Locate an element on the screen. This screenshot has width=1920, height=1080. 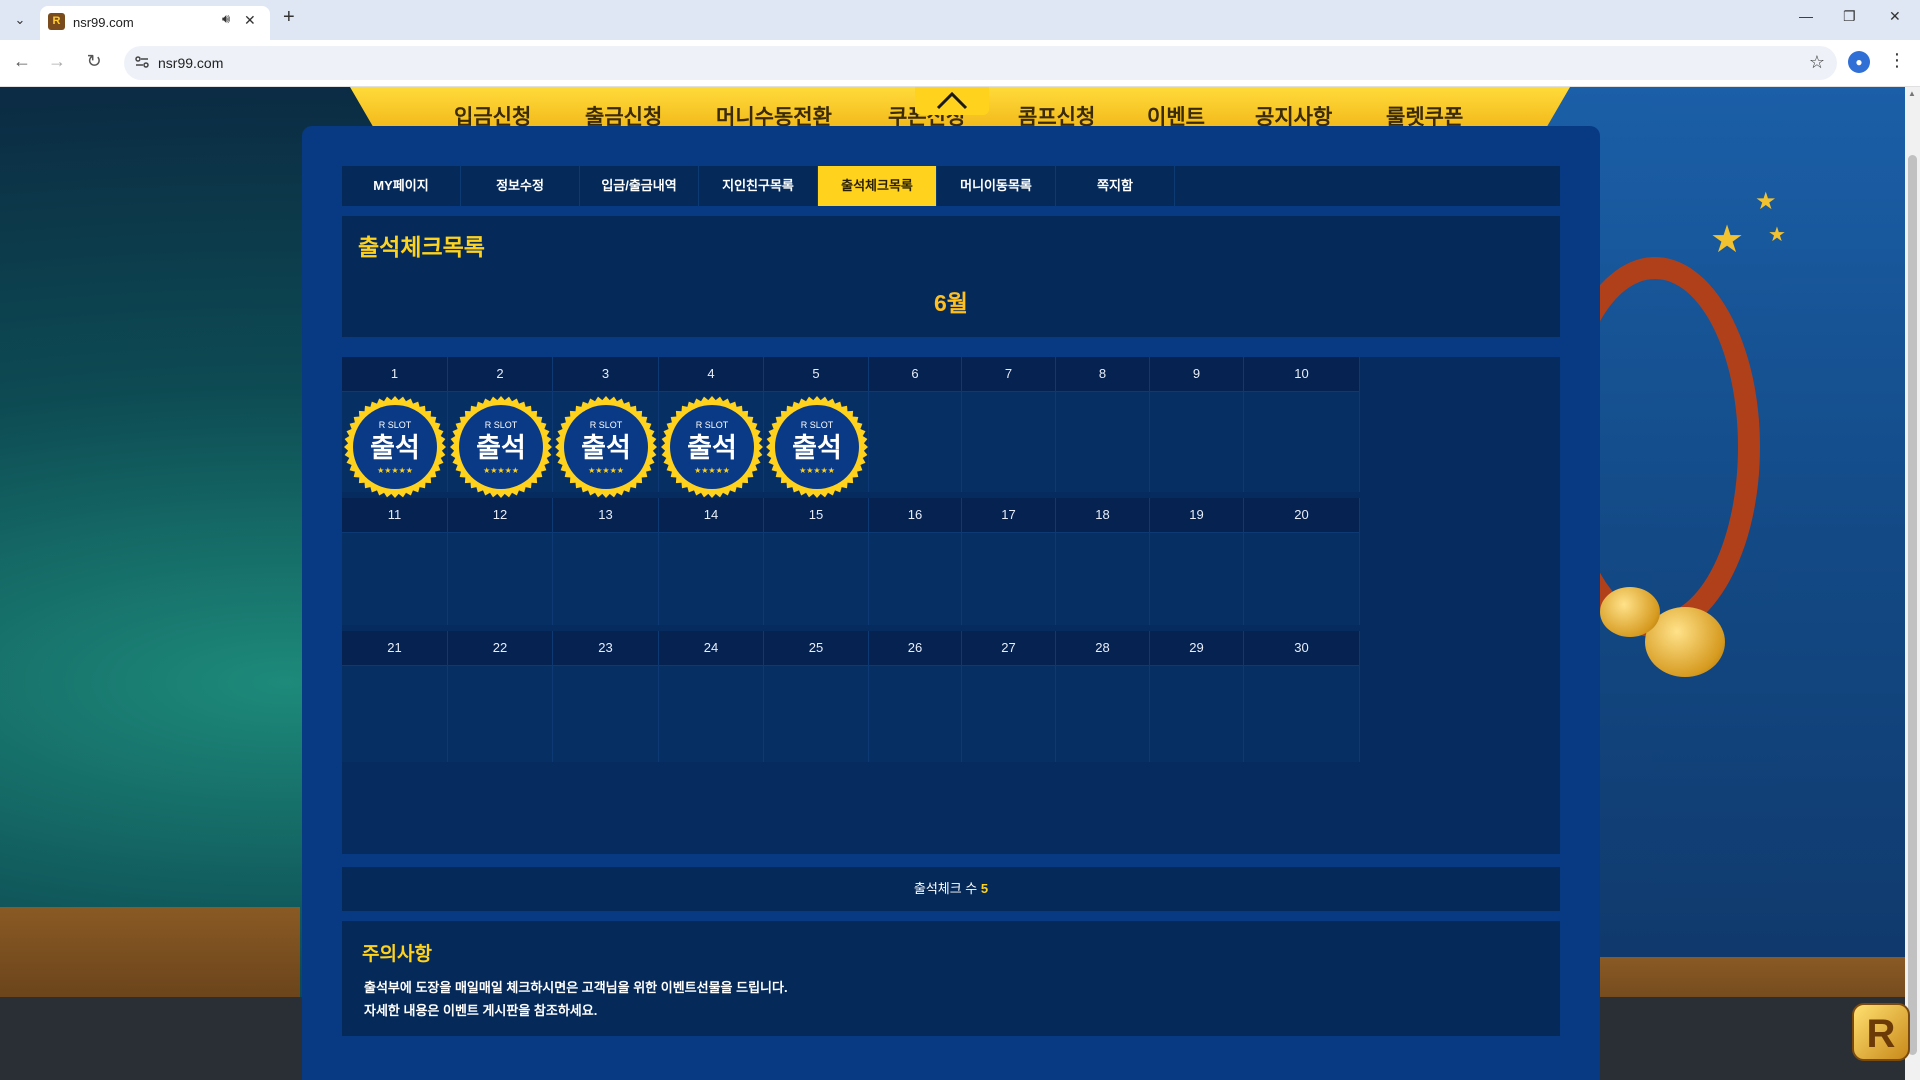
browser-tab: R nsr99.com 🔊︎ ✕ is located at coordinates (155, 23).